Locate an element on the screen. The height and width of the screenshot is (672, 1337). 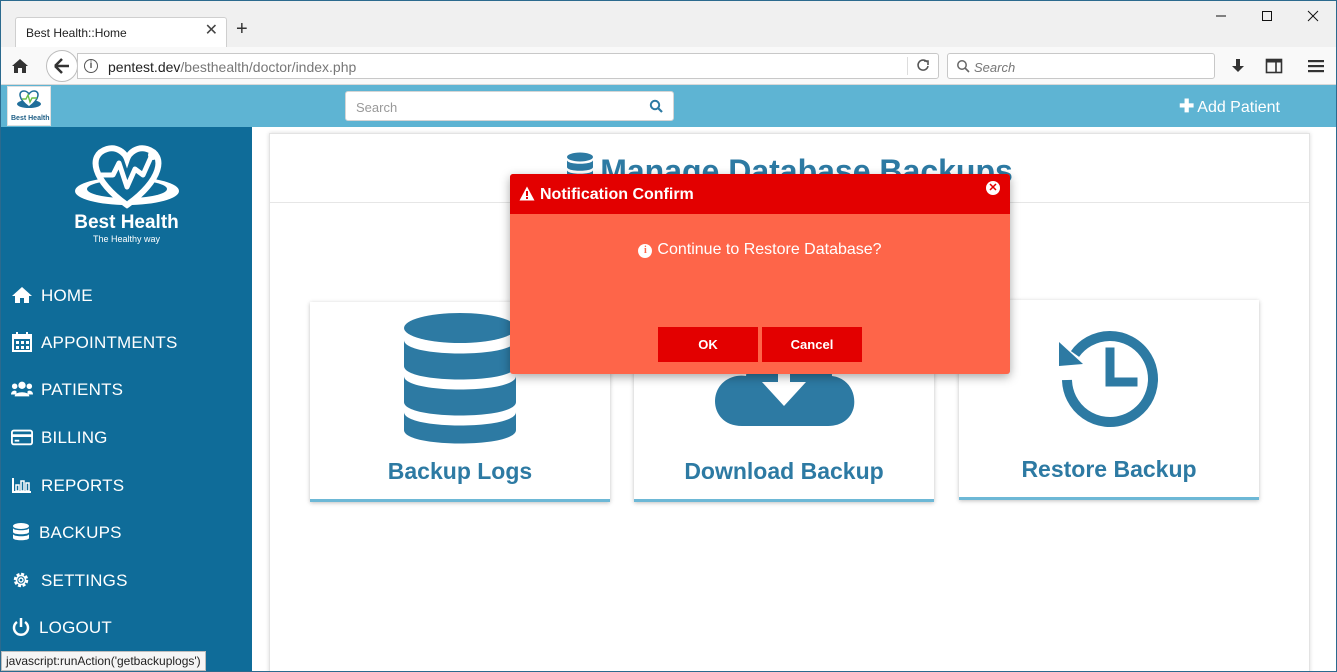
sidebar-item-label: BILLING is located at coordinates (74, 437).